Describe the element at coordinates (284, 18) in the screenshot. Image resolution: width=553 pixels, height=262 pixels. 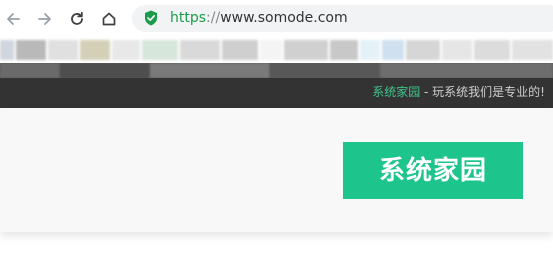
I see `url-host: www.somode.com` at that location.